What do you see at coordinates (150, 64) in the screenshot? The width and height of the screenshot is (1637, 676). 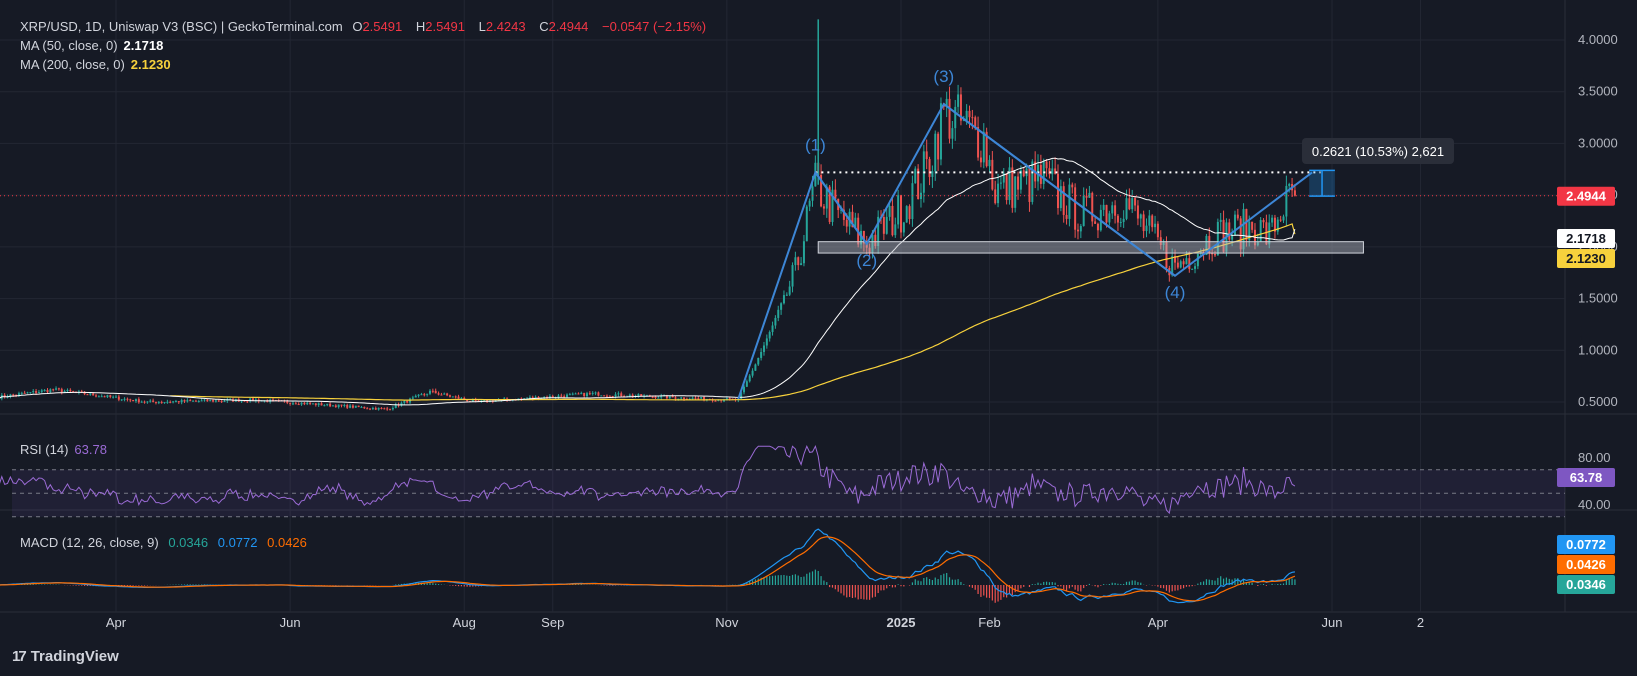 I see `ma200-value: 2.1230` at bounding box center [150, 64].